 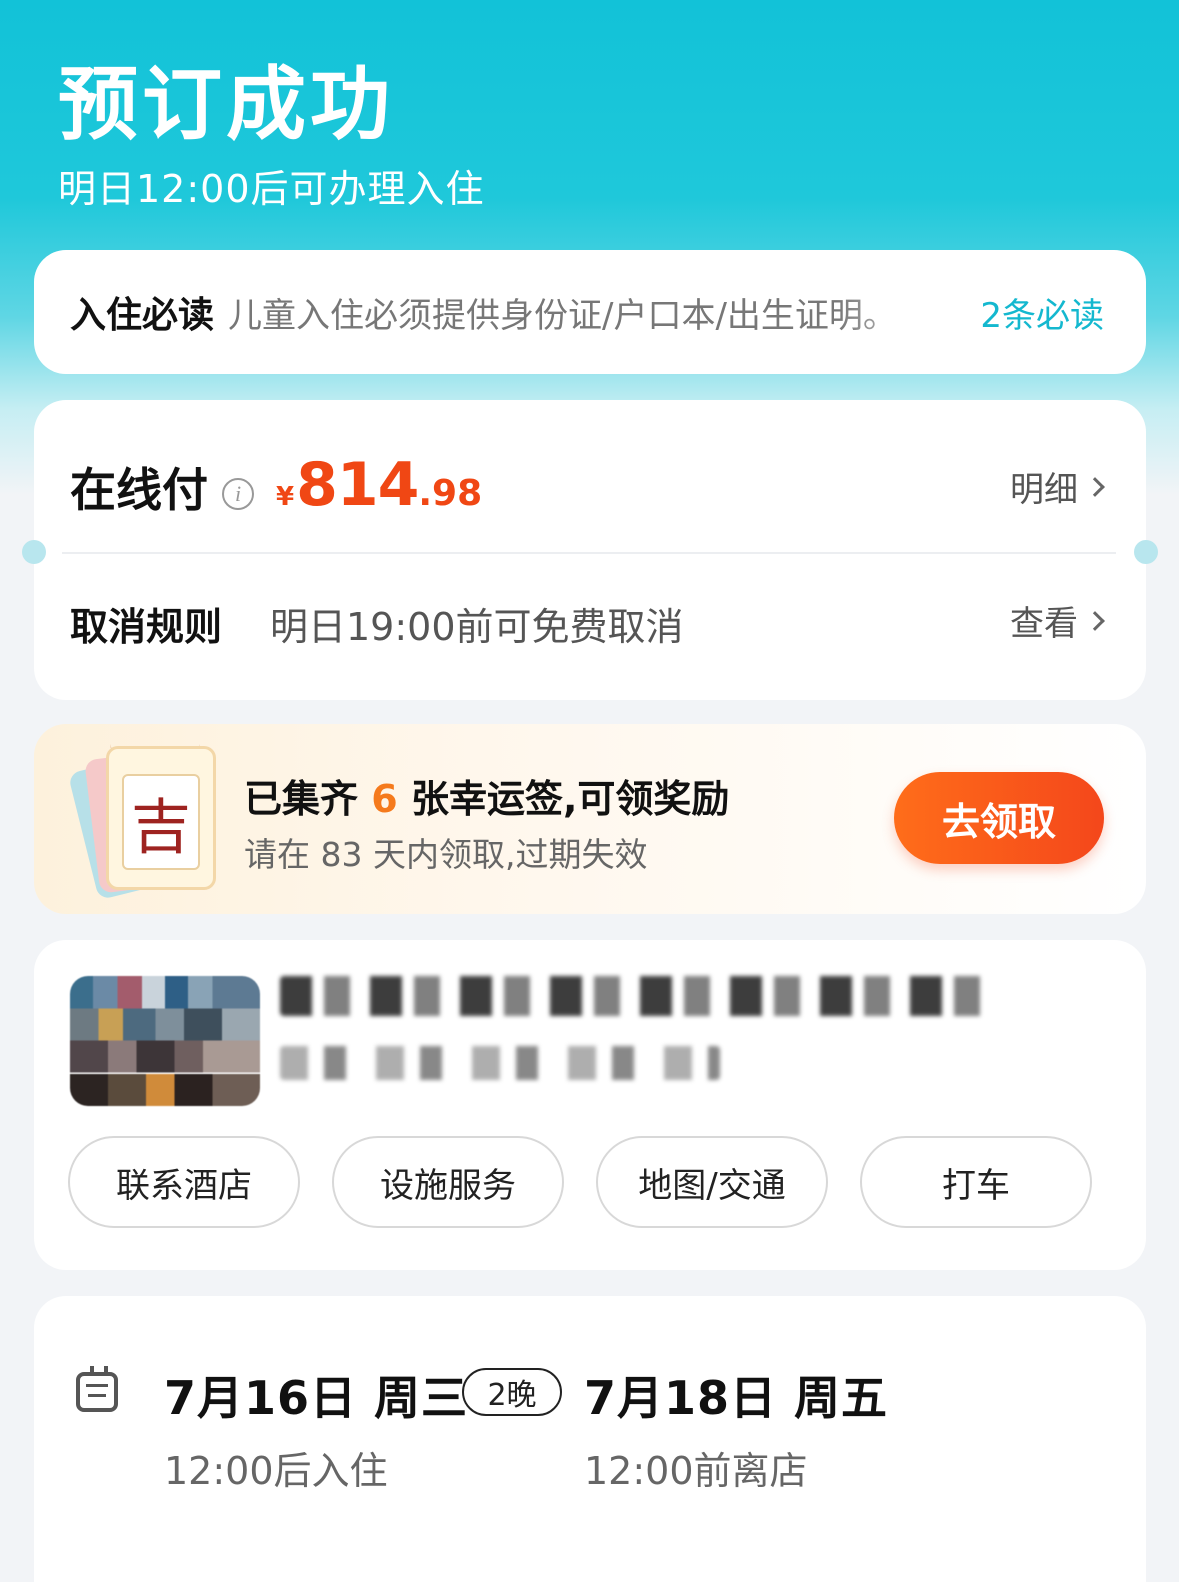 What do you see at coordinates (477, 627) in the screenshot?
I see `cancel-rule-text: 明日19:00前可免费取消` at bounding box center [477, 627].